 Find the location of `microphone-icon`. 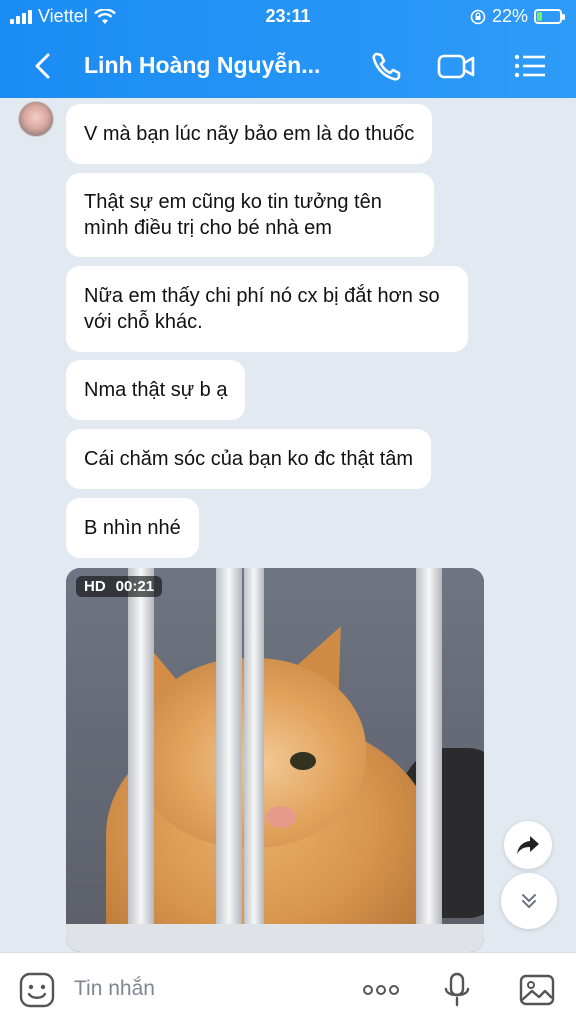

microphone-icon is located at coordinates (457, 990).